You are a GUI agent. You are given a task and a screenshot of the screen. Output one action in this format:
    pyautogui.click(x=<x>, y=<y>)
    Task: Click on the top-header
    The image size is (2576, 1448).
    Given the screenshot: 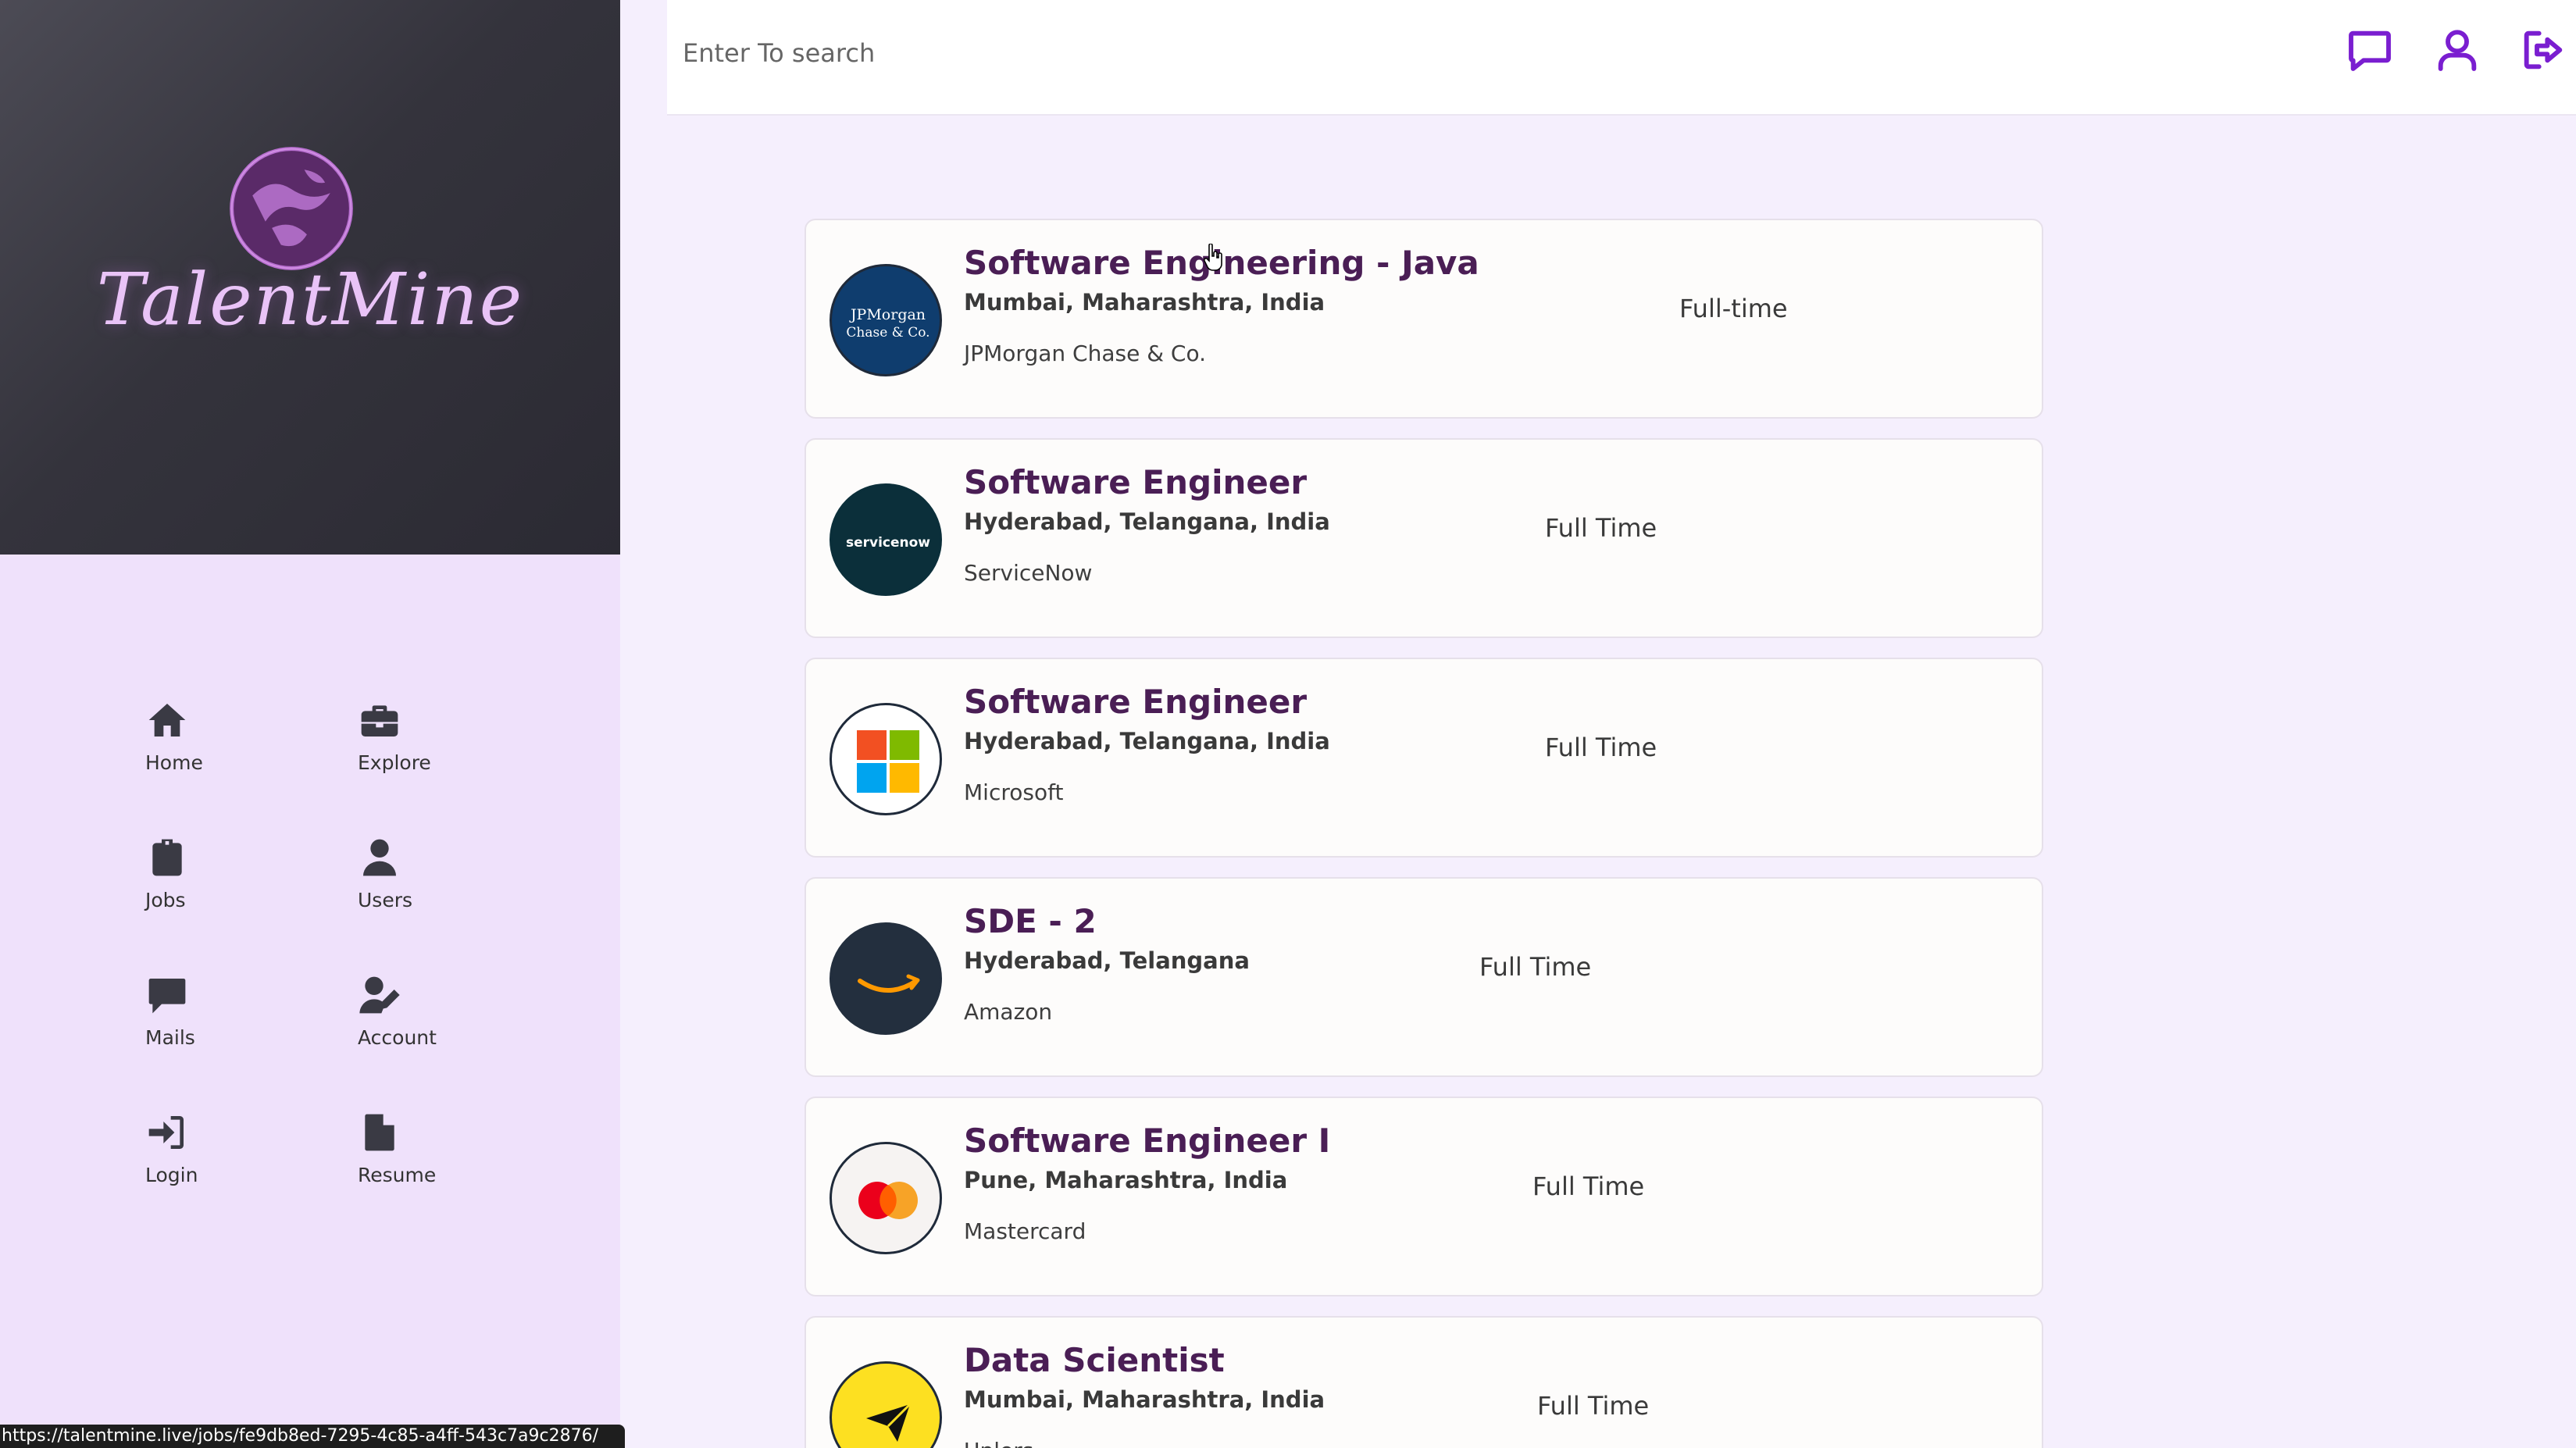 What is the action you would take?
    pyautogui.click(x=1621, y=58)
    